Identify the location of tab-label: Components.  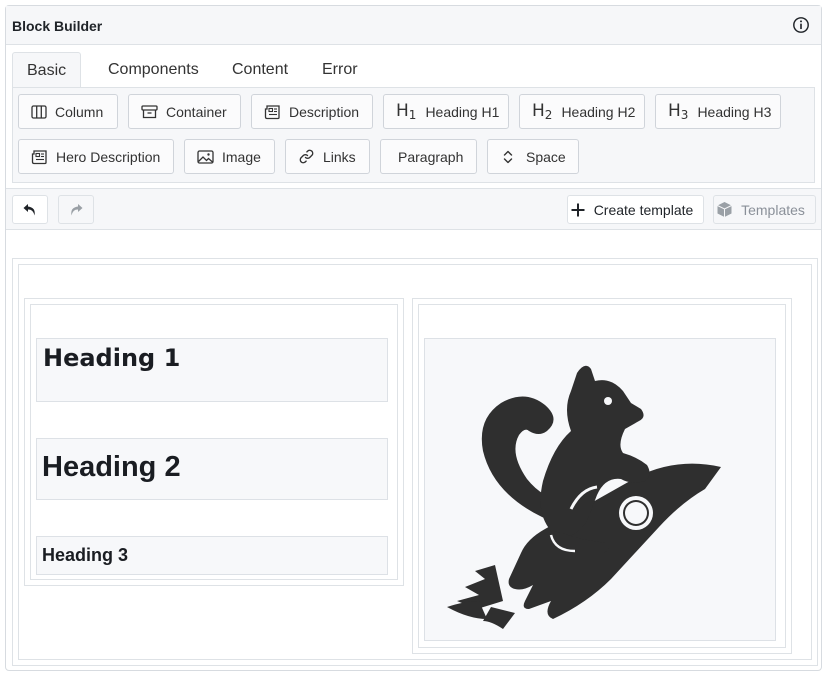
(153, 69).